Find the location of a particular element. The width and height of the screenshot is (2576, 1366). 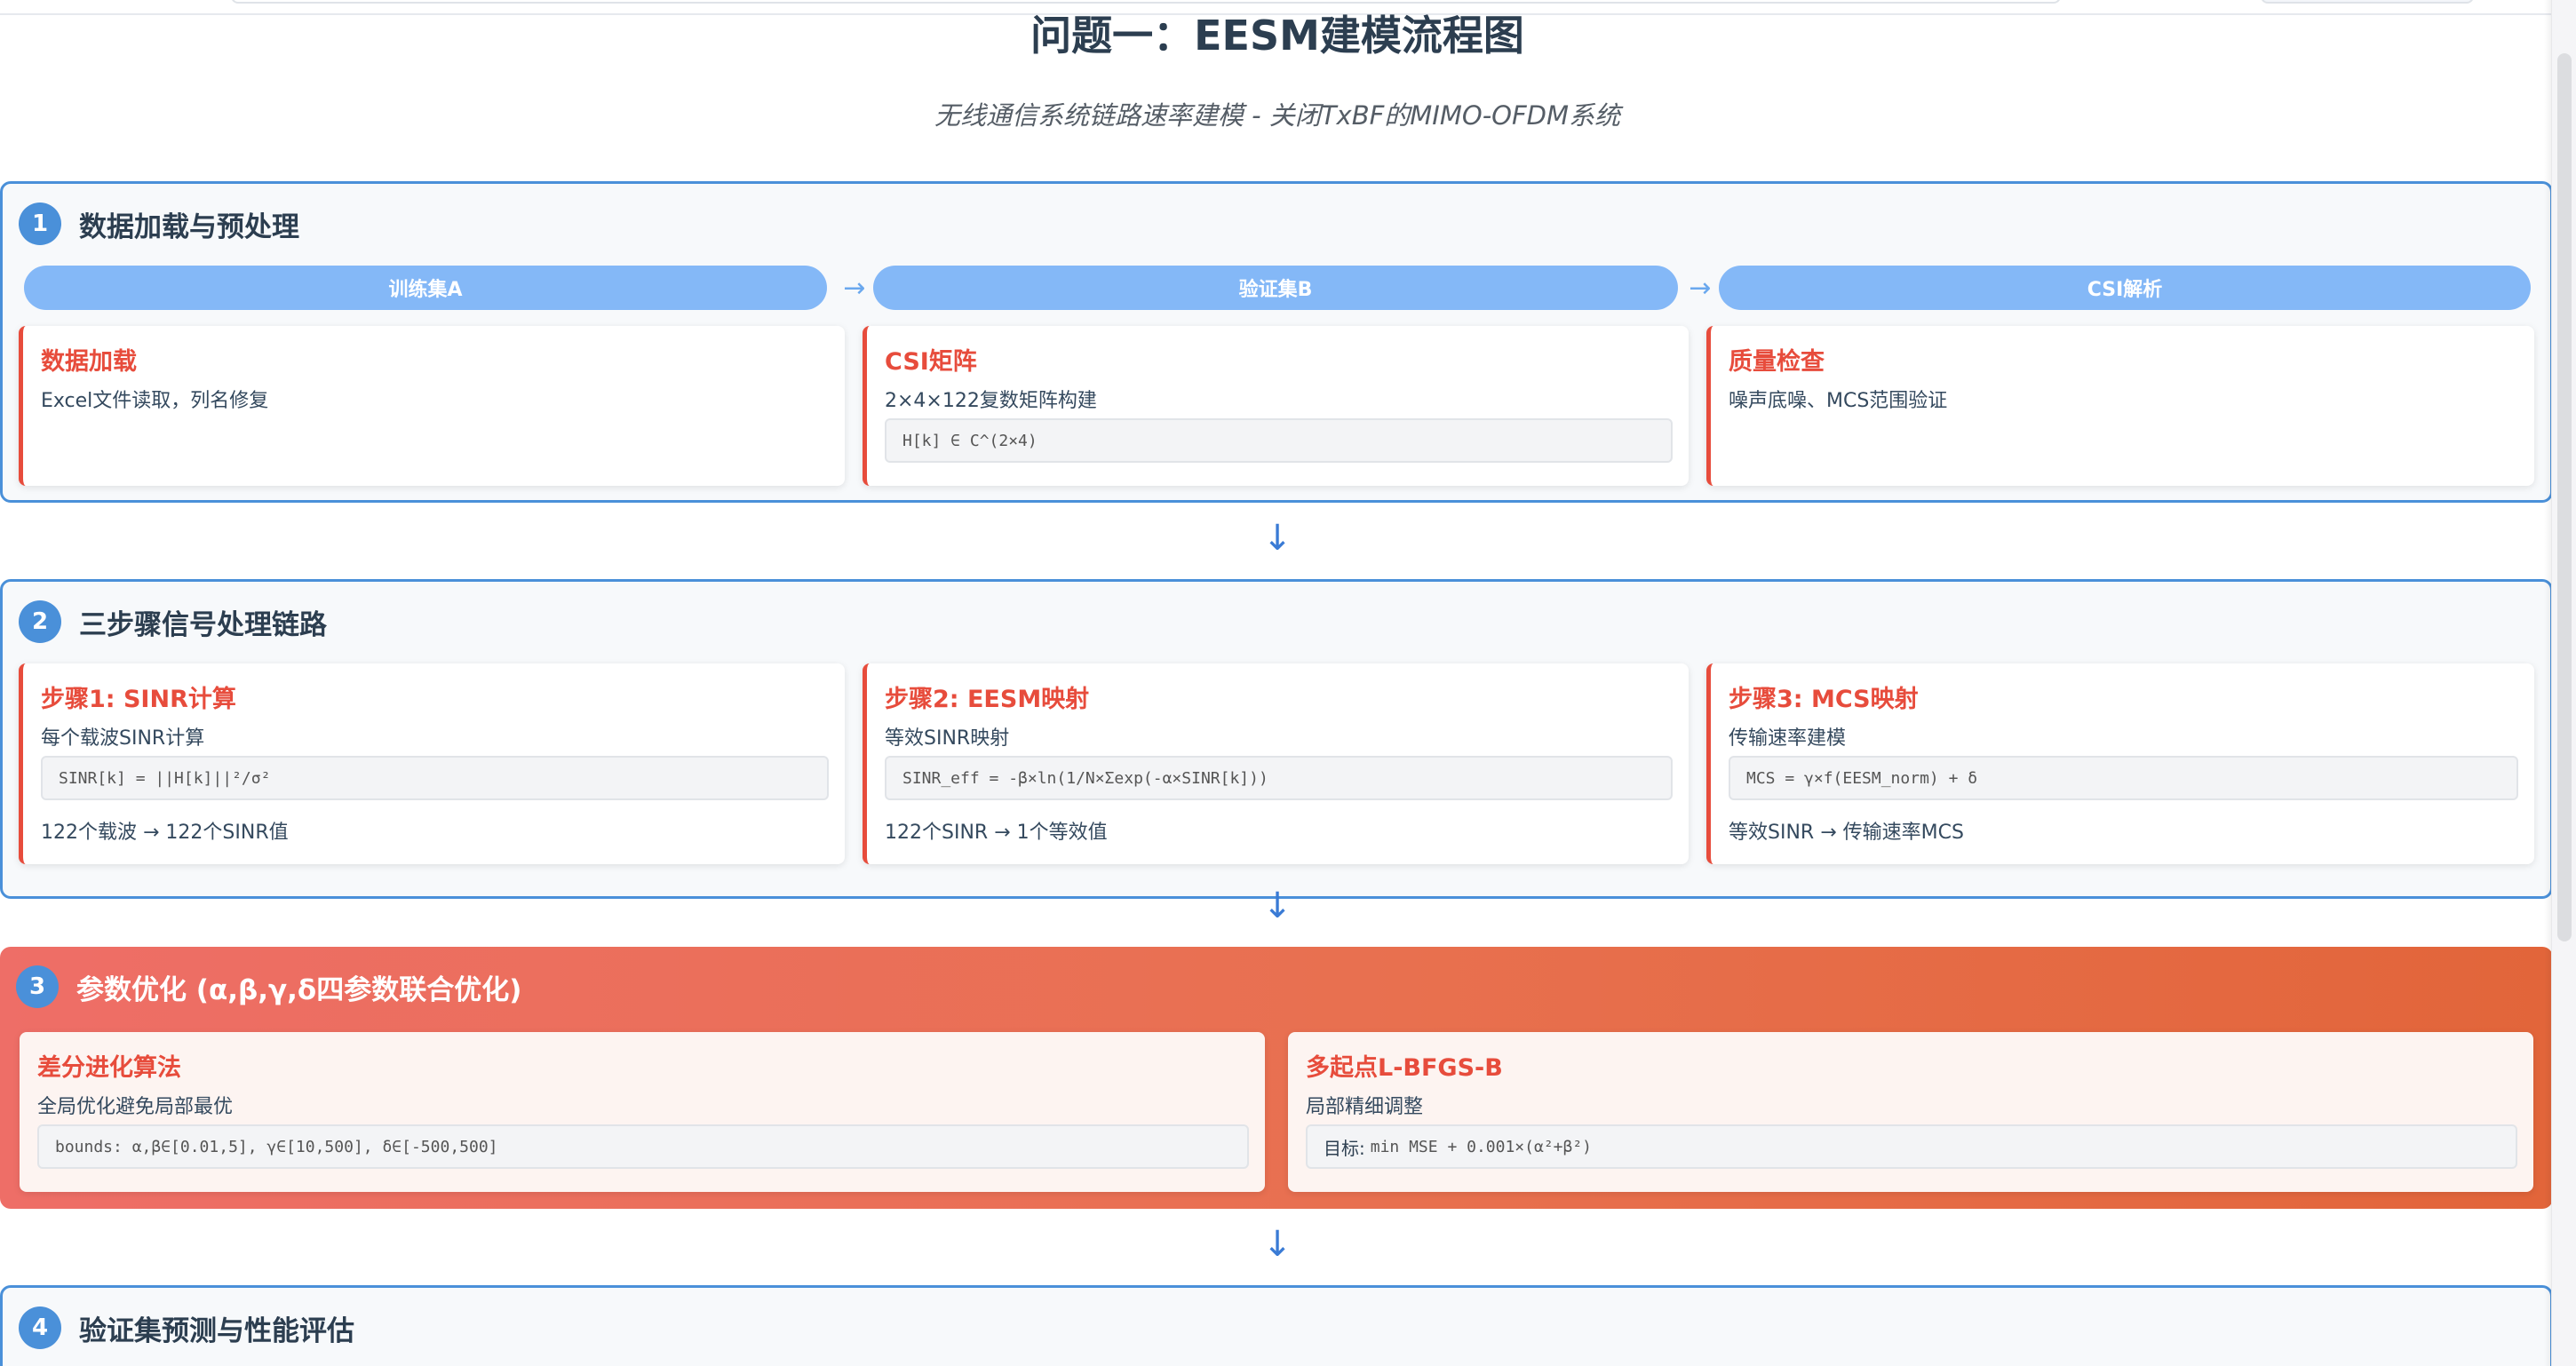

formula-box: MCS = γ×f(EESM_norm) + δ is located at coordinates (2123, 778).